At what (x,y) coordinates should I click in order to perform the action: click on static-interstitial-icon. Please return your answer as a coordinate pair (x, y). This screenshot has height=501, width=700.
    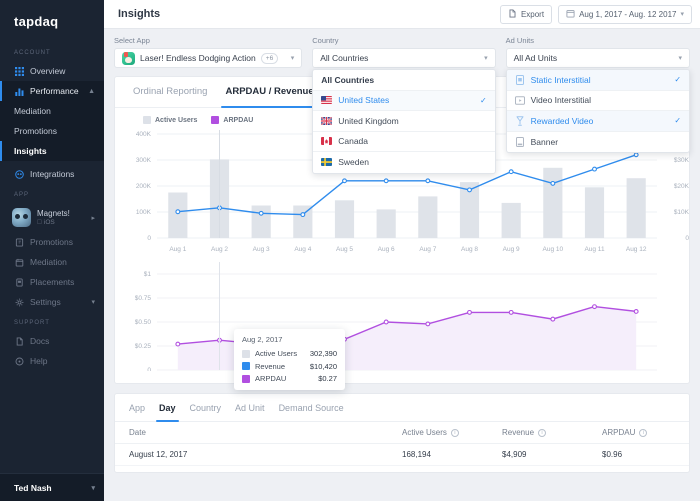
    Looking at the image, I should click on (520, 79).